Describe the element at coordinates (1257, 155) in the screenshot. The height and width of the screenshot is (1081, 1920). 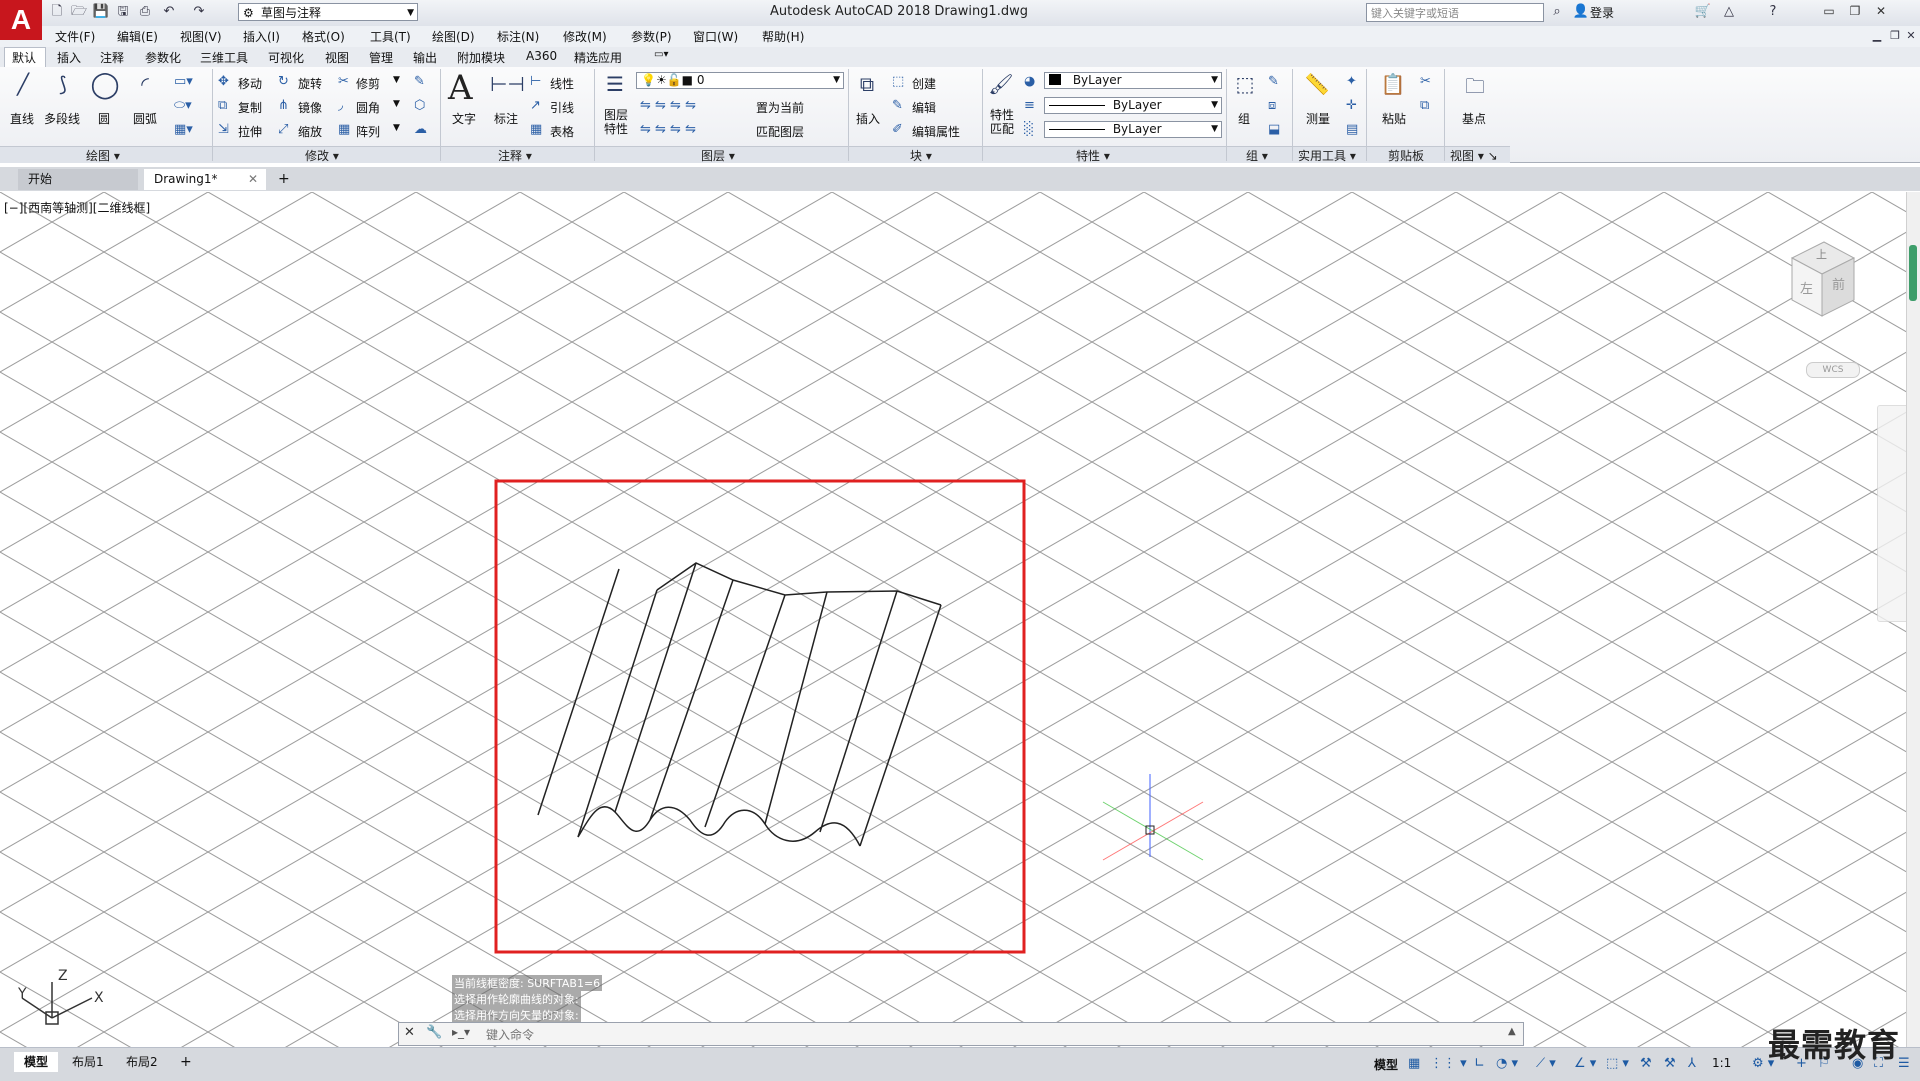
I see `groups-panel-title: 组 ▾` at that location.